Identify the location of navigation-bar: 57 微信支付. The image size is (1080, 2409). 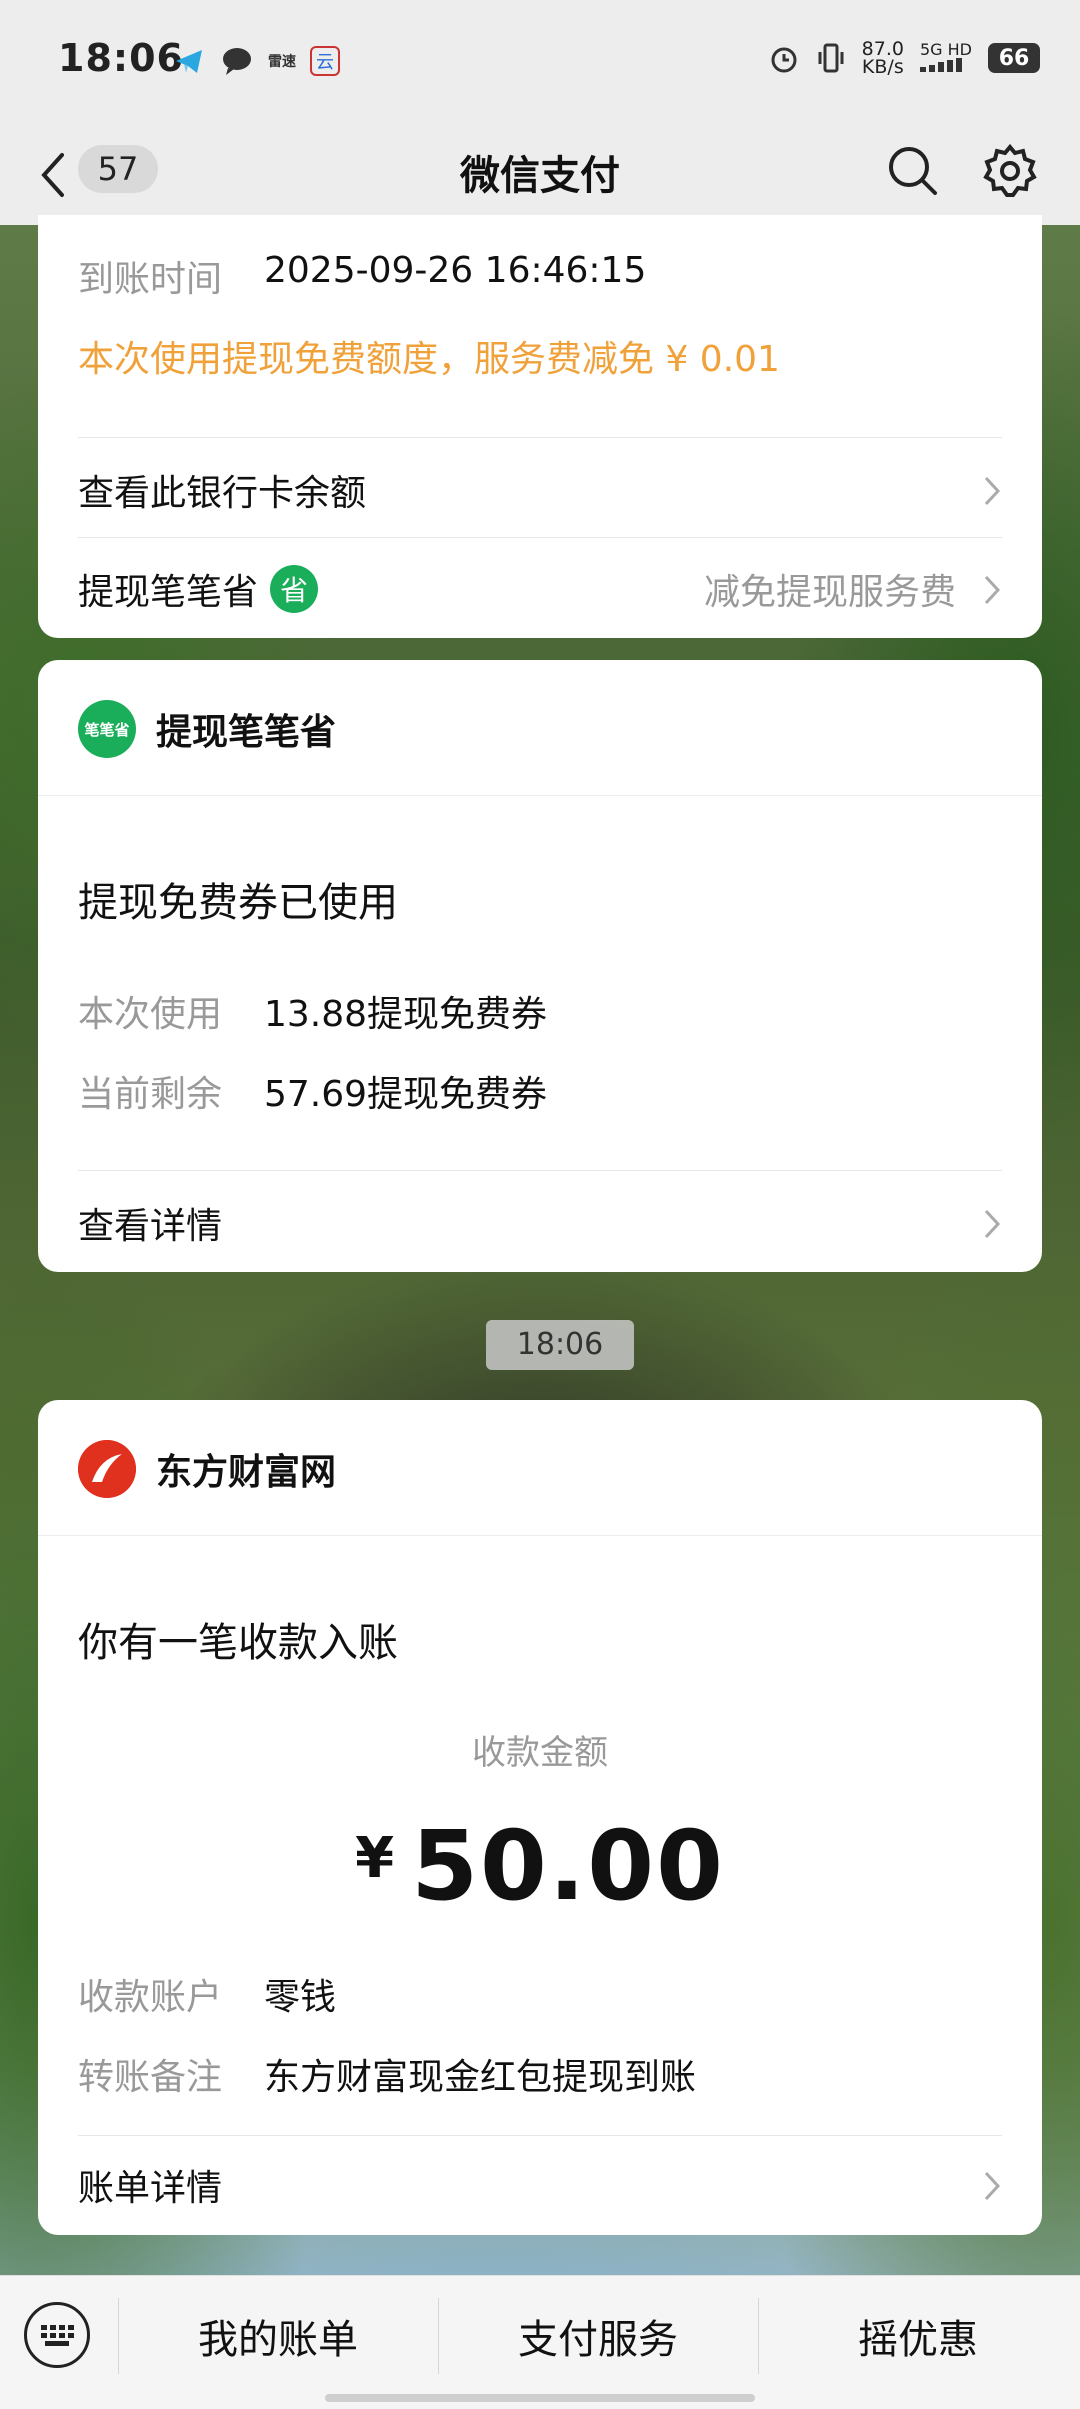
(540, 175).